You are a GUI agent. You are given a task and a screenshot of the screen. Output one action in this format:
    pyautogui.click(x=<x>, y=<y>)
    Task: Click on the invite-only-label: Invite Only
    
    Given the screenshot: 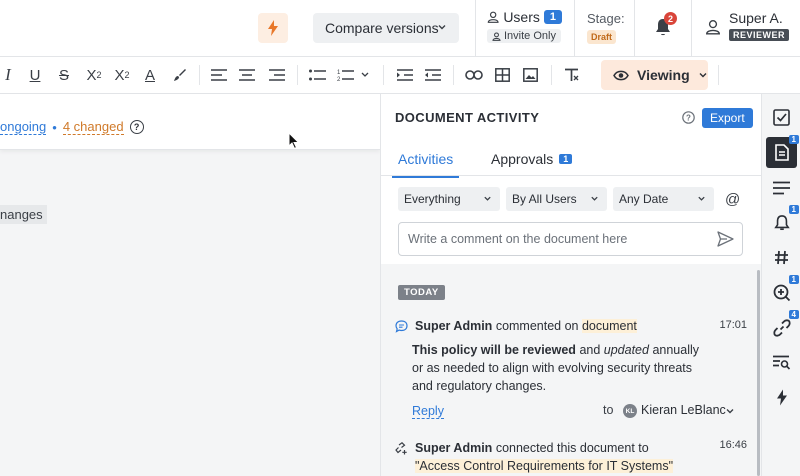 What is the action you would take?
    pyautogui.click(x=530, y=36)
    